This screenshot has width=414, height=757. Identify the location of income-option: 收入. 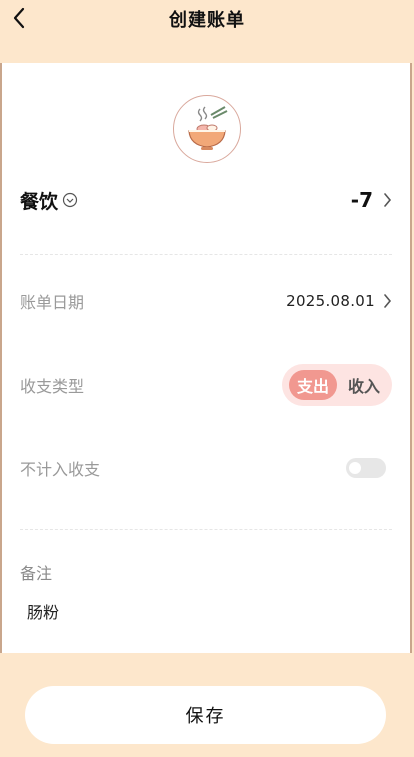
(364, 385).